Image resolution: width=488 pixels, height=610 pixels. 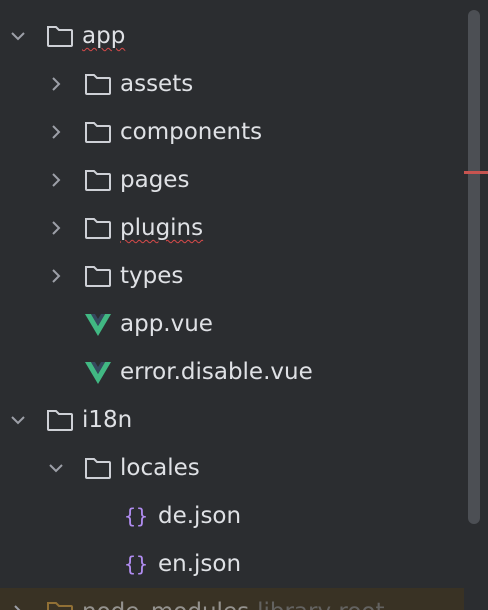 I want to click on tree-item-label: i18n, so click(x=107, y=420).